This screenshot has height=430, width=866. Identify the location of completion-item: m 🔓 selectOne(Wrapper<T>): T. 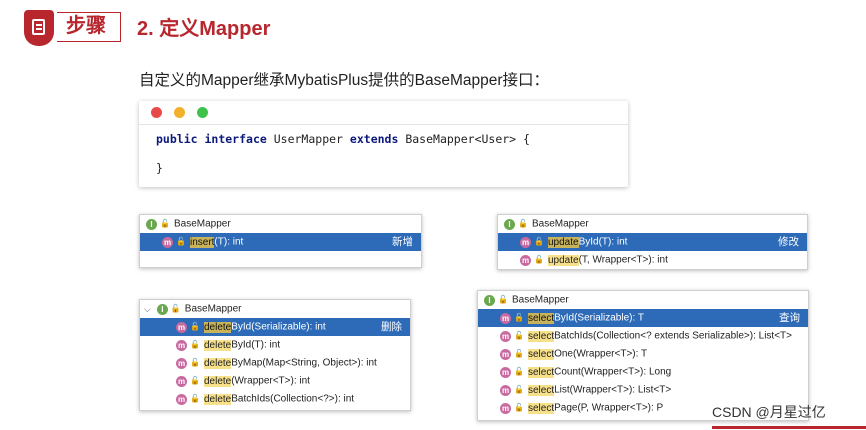
(643, 354).